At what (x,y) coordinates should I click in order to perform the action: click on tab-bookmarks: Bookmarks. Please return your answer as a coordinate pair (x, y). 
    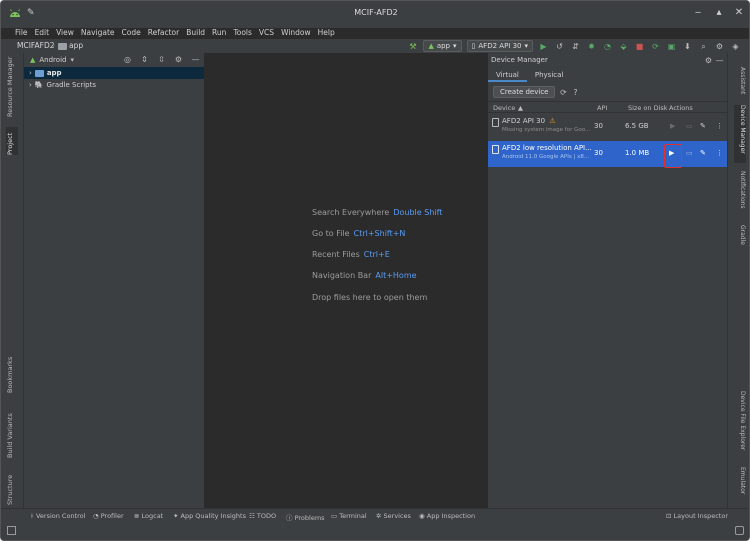
    Looking at the image, I should click on (12, 373).